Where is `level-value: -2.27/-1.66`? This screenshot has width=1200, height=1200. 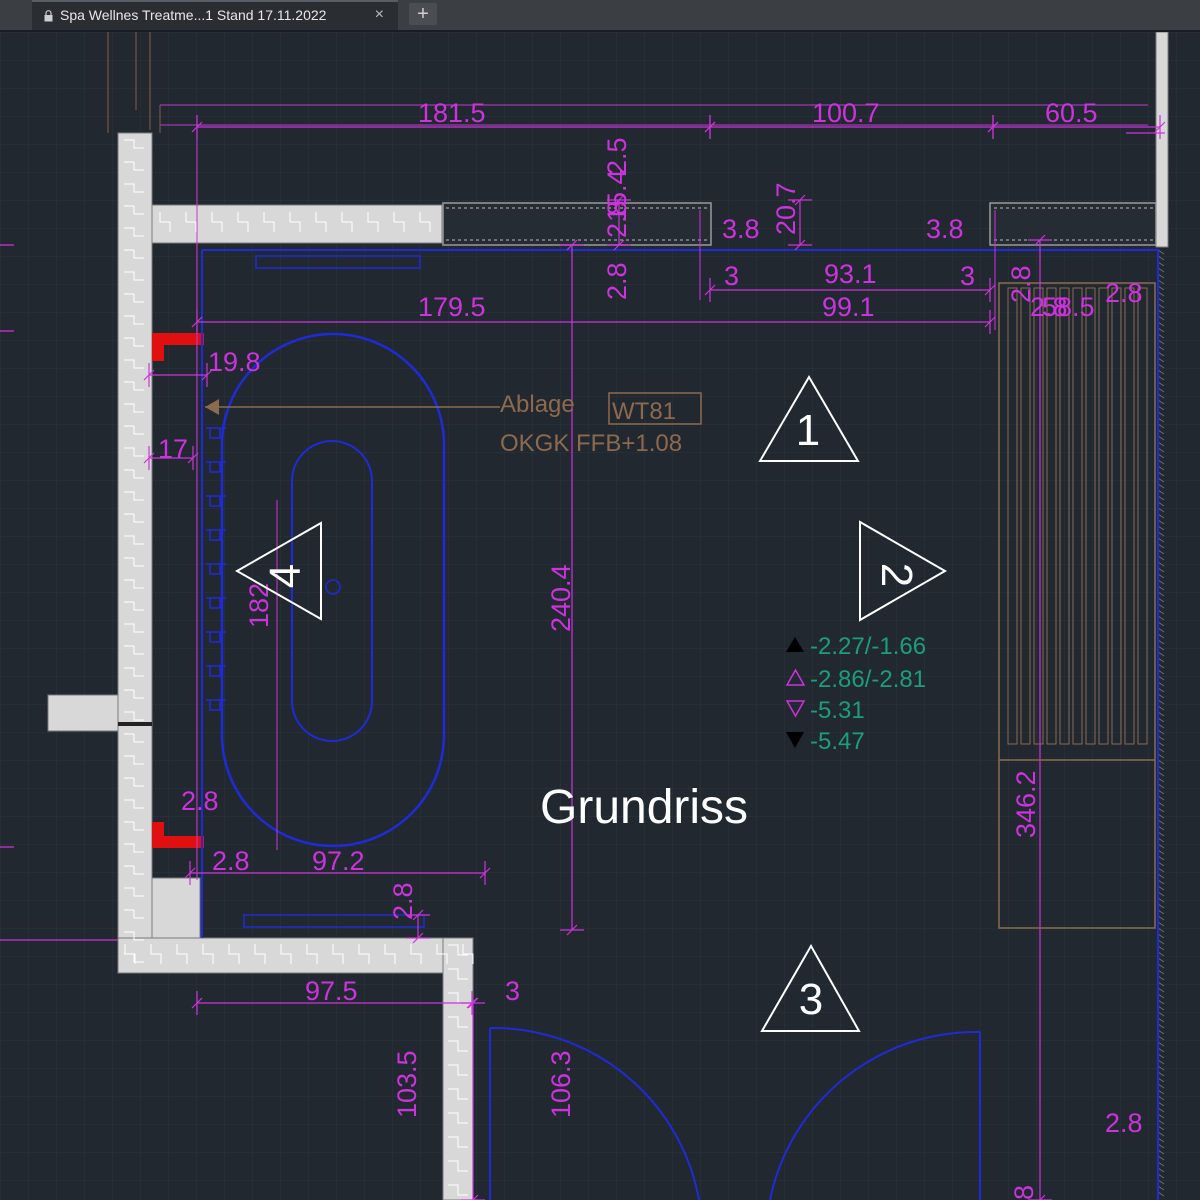 level-value: -2.27/-1.66 is located at coordinates (868, 646).